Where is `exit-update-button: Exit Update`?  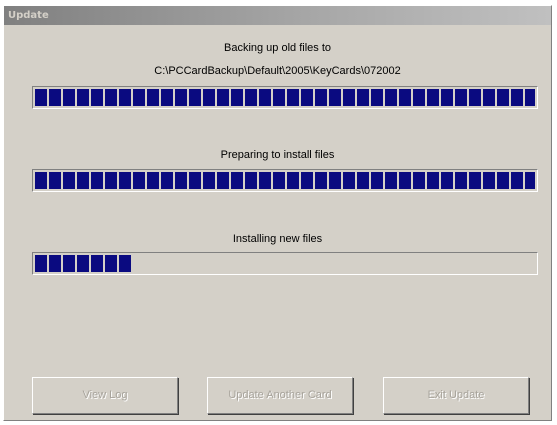
exit-update-button: Exit Update is located at coordinates (456, 395).